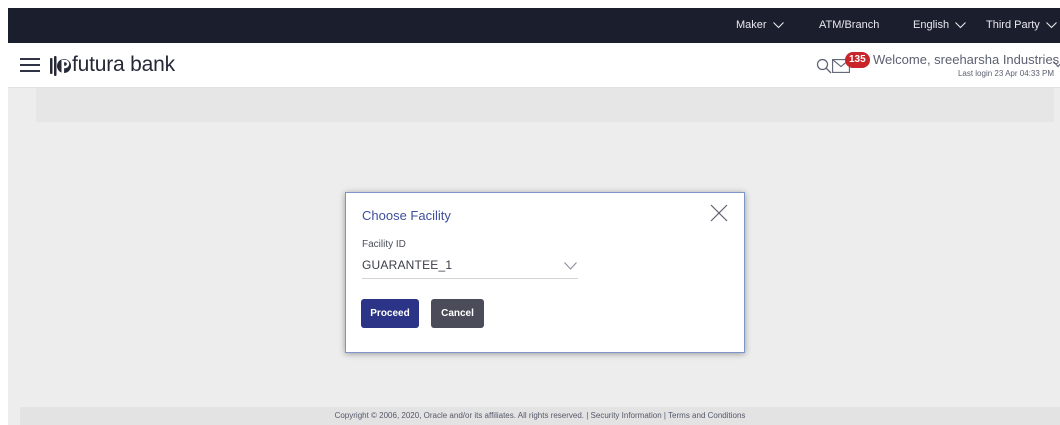 This screenshot has height=425, width=1060. Describe the element at coordinates (30, 65) in the screenshot. I see `hamburger-icon` at that location.